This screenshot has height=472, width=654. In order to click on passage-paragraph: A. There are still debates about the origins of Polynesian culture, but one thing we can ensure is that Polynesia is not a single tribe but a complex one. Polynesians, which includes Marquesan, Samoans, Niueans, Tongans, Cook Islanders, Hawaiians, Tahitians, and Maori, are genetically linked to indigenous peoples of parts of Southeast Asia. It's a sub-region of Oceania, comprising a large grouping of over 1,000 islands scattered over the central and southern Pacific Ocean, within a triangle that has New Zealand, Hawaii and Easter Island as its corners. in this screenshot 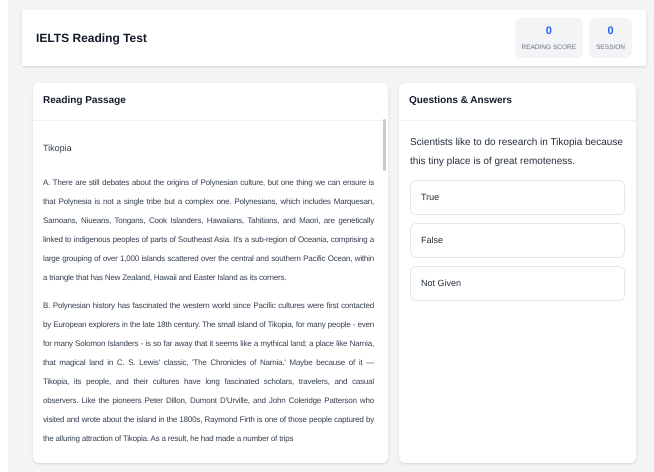, I will do `click(208, 230)`.